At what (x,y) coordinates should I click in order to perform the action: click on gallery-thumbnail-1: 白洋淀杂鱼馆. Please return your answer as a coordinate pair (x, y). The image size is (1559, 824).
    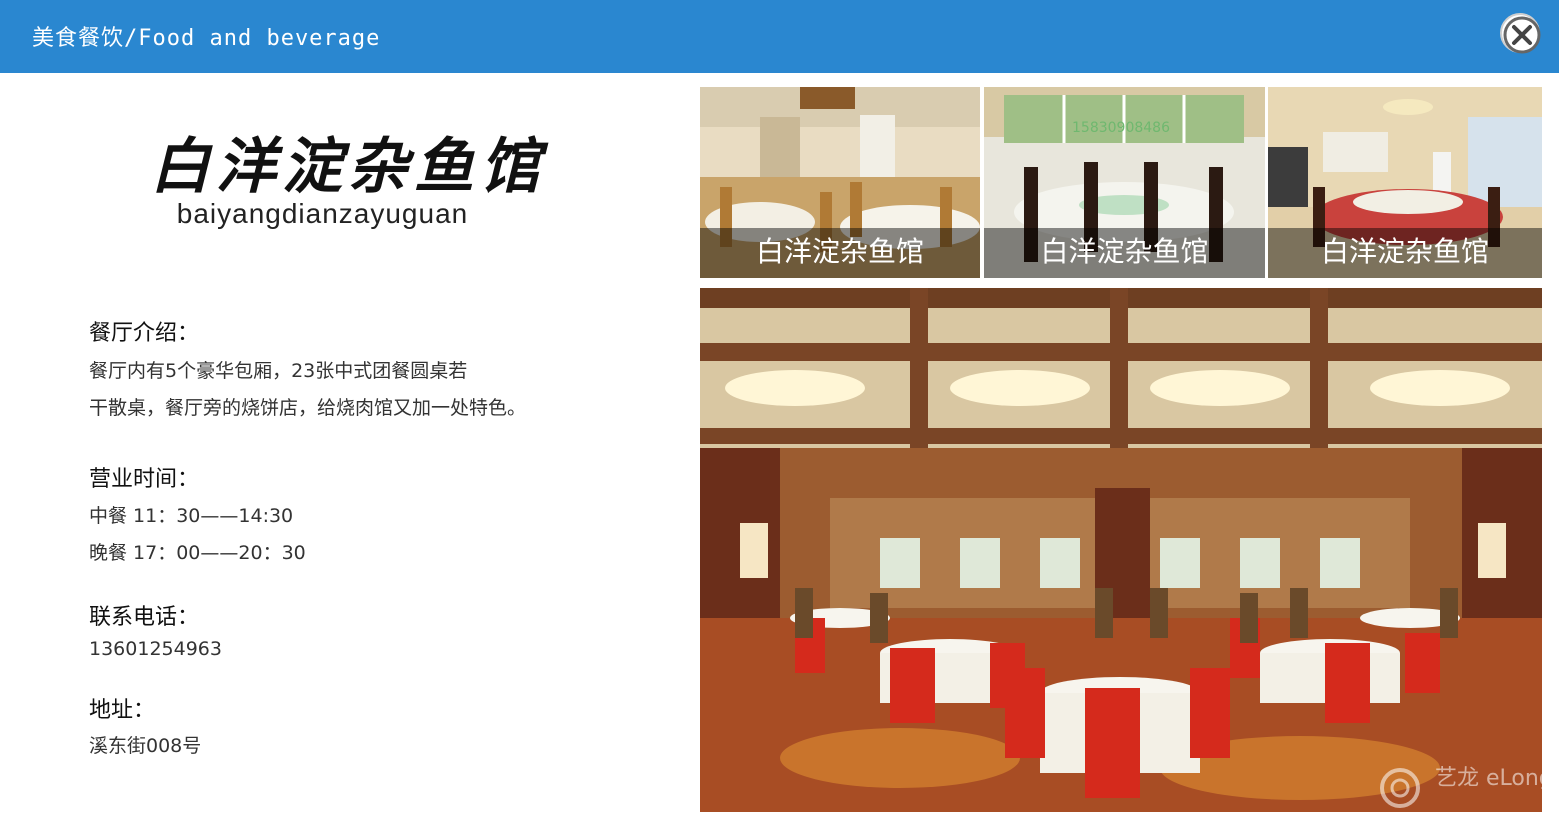
    Looking at the image, I should click on (840, 182).